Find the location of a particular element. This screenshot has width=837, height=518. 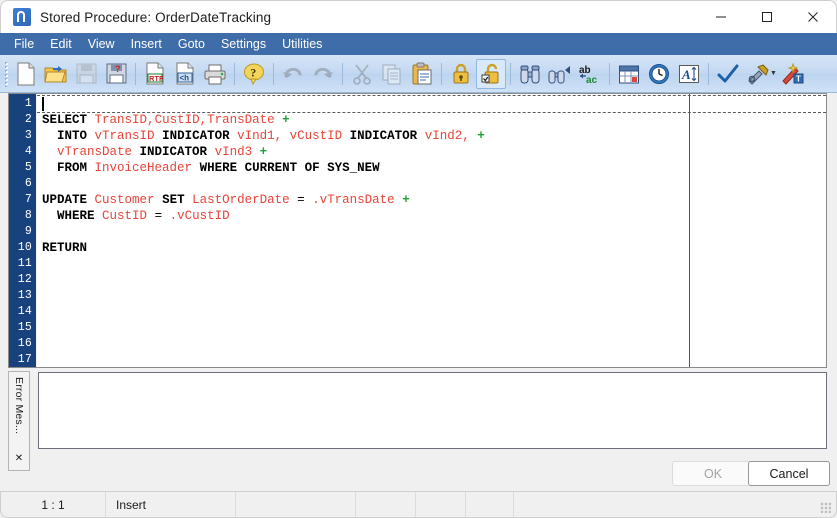

export-rtf-icon: RTF is located at coordinates (155, 74).